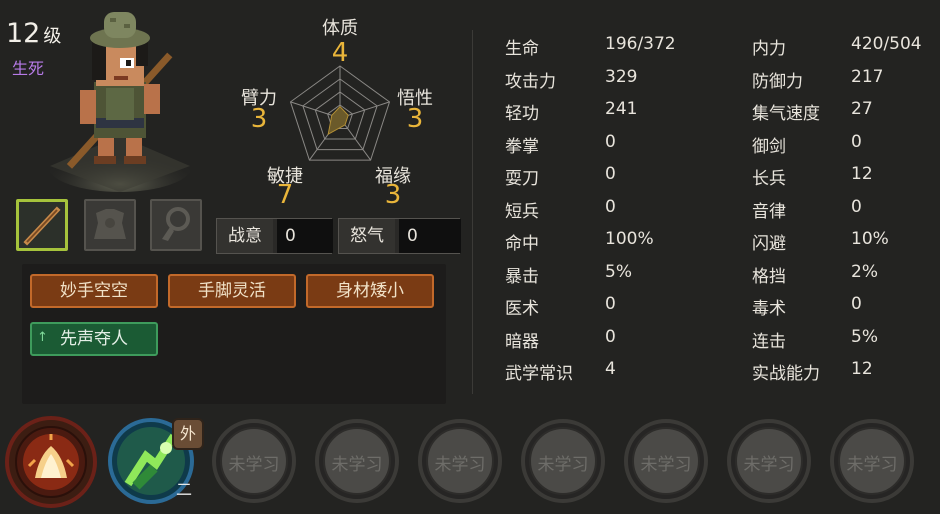 Image resolution: width=940 pixels, height=514 pixels. Describe the element at coordinates (188, 434) in the screenshot. I see `external-skill-badge: 外` at that location.